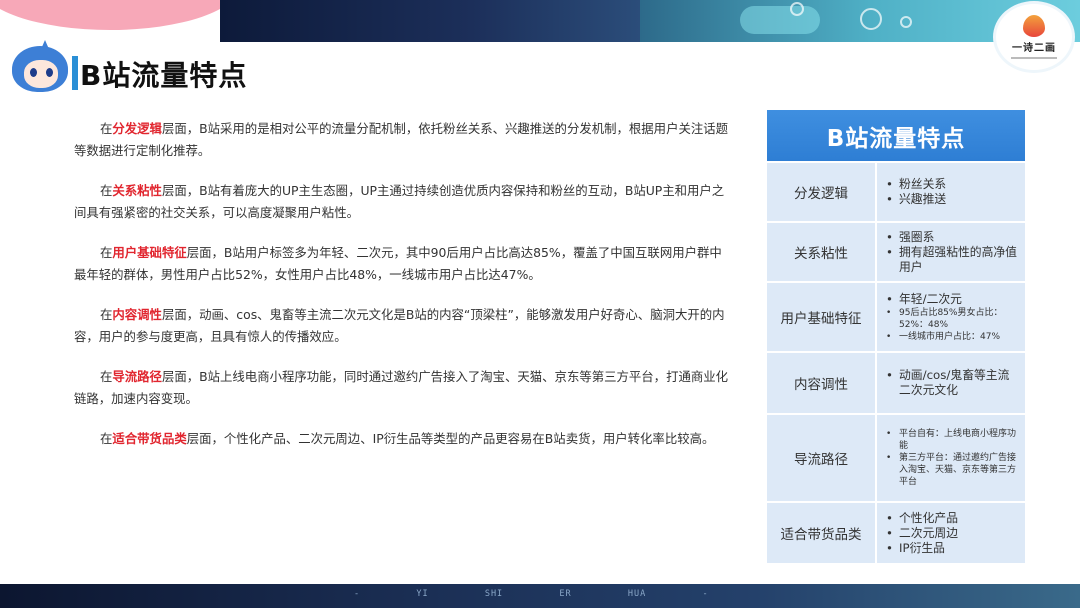 This screenshot has height=608, width=1080. What do you see at coordinates (896, 135) in the screenshot?
I see `table-title: B站流量特点` at bounding box center [896, 135].